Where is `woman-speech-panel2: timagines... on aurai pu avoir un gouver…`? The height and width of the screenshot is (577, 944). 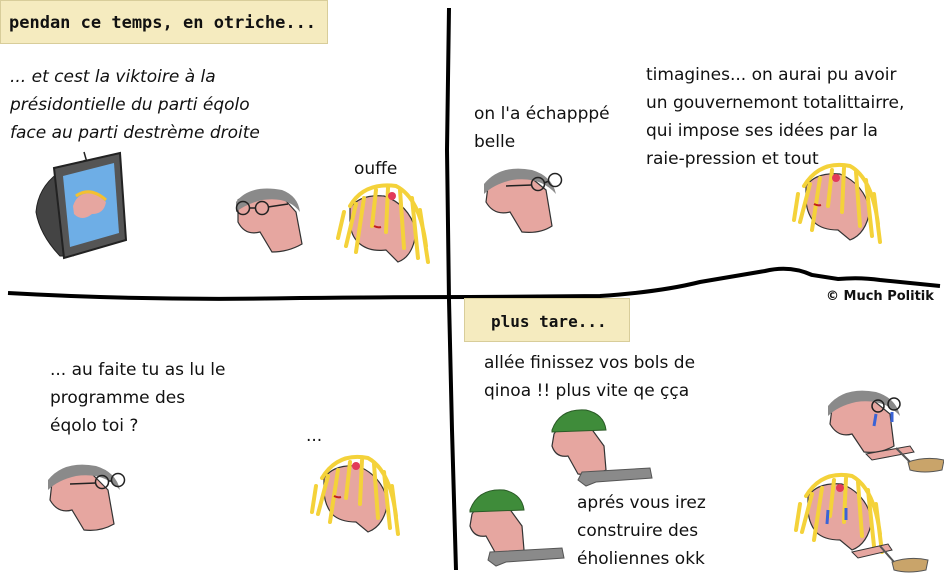 woman-speech-panel2: timagines... on aurai pu avoir un gouver… is located at coordinates (775, 117).